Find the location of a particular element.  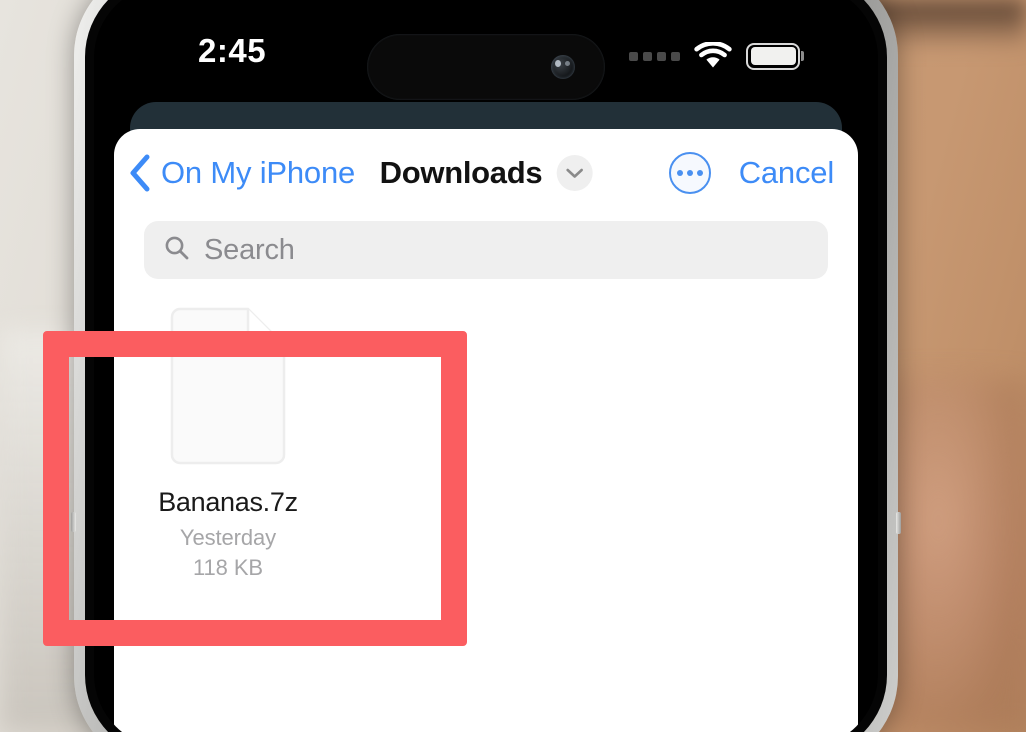

sheet-navbar-actions: Cancel is located at coordinates (751, 173).